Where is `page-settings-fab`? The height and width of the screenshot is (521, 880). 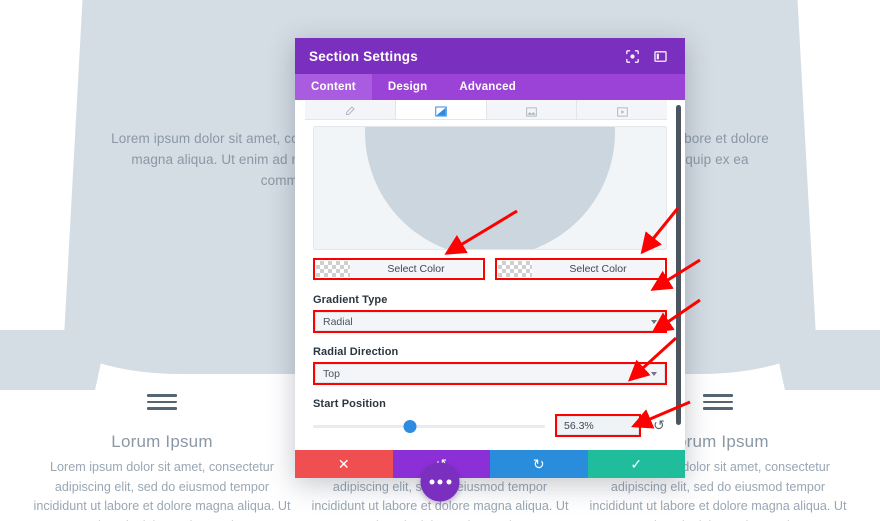 page-settings-fab is located at coordinates (440, 482).